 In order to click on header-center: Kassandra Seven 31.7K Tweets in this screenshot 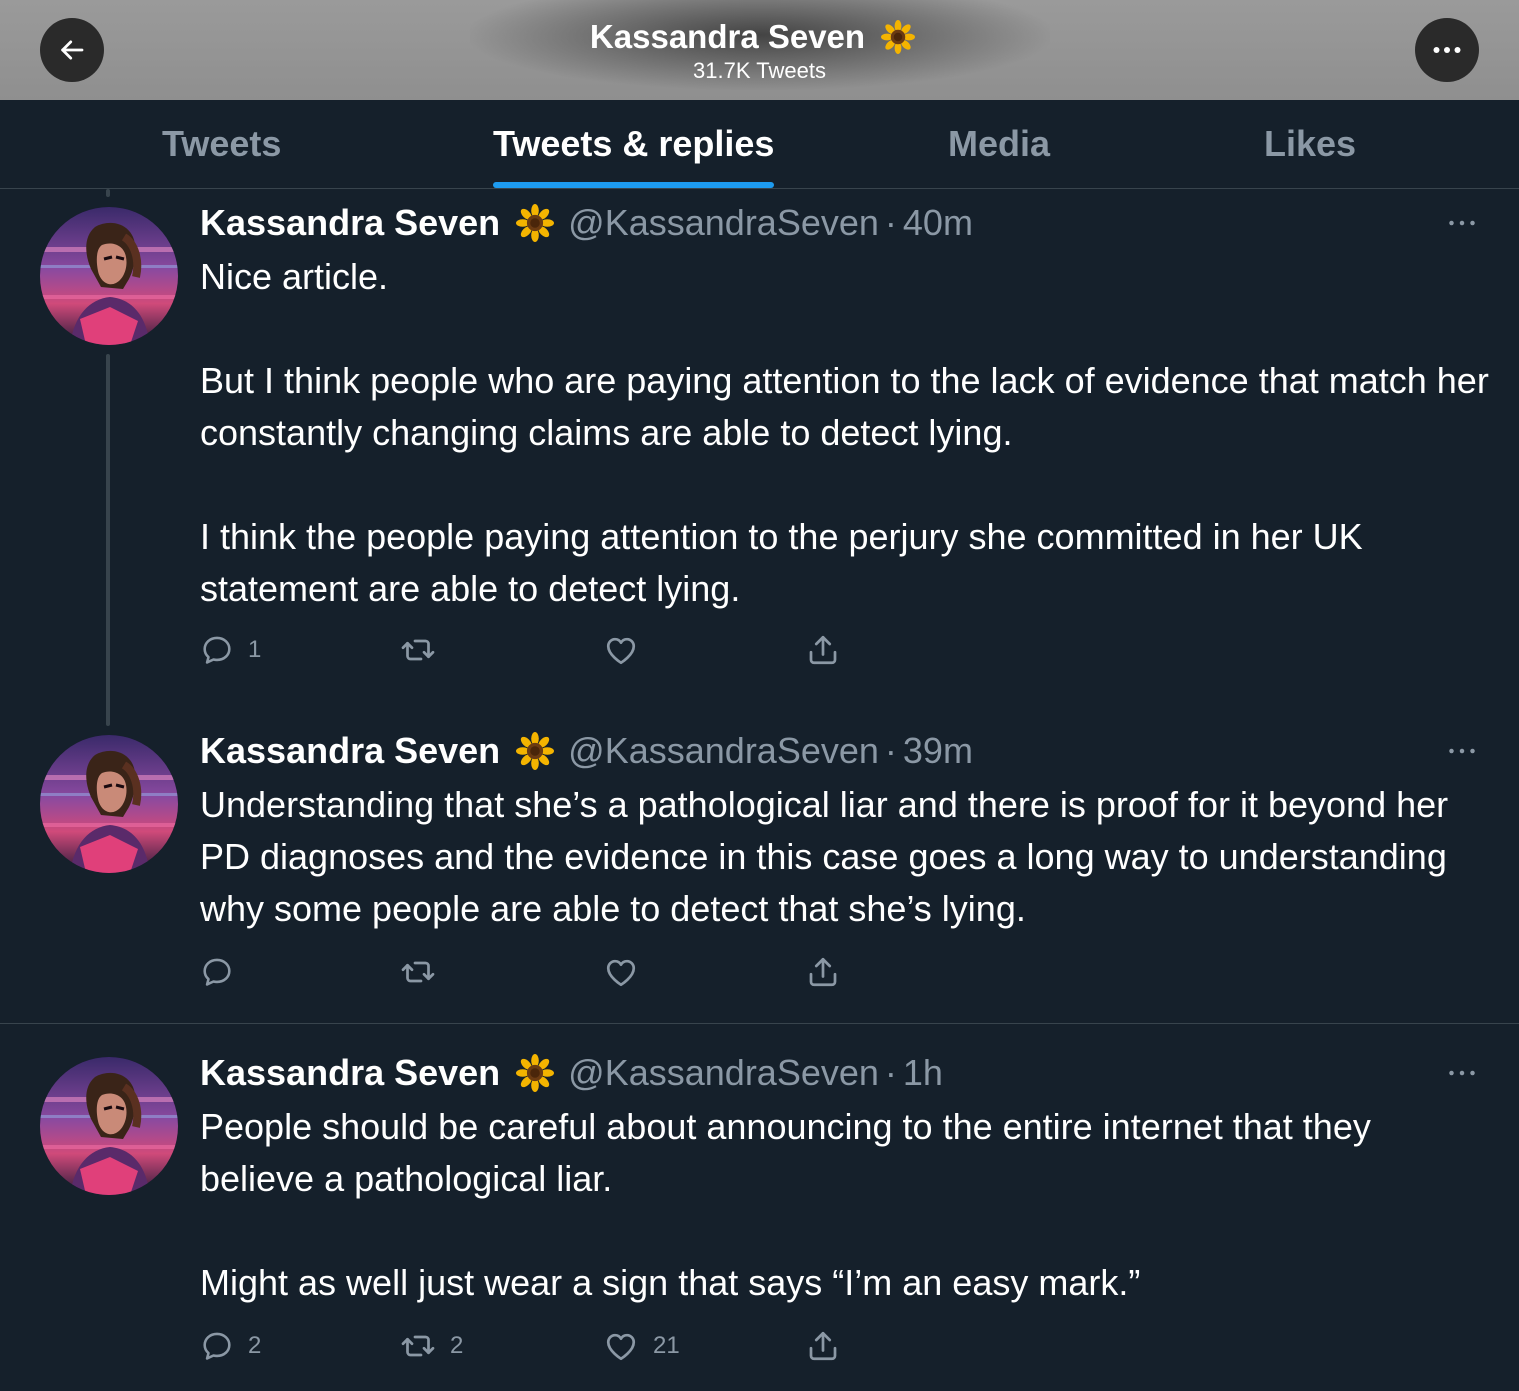, I will do `click(759, 50)`.